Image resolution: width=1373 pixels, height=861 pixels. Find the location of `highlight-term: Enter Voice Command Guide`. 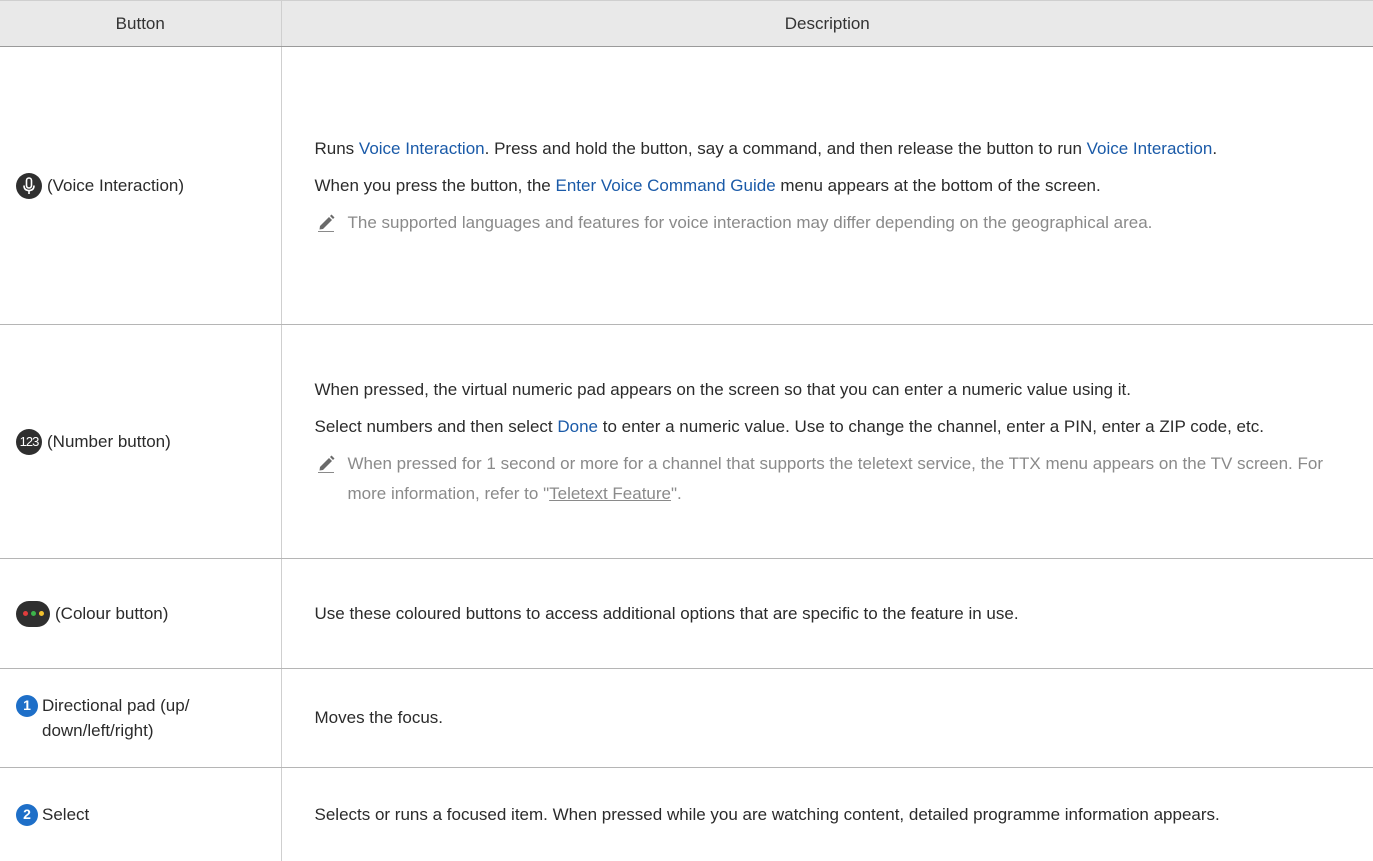

highlight-term: Enter Voice Command Guide is located at coordinates (665, 185).